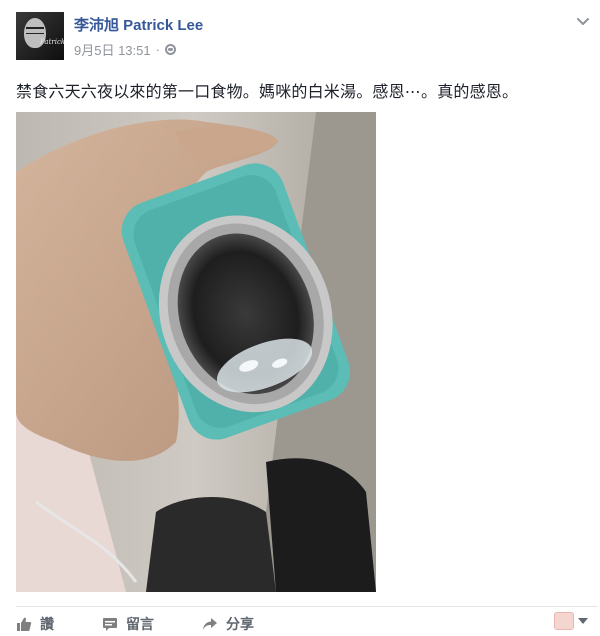 The height and width of the screenshot is (636, 600). Describe the element at coordinates (159, 624) in the screenshot. I see `post-actions: 讚 留言 分享` at that location.